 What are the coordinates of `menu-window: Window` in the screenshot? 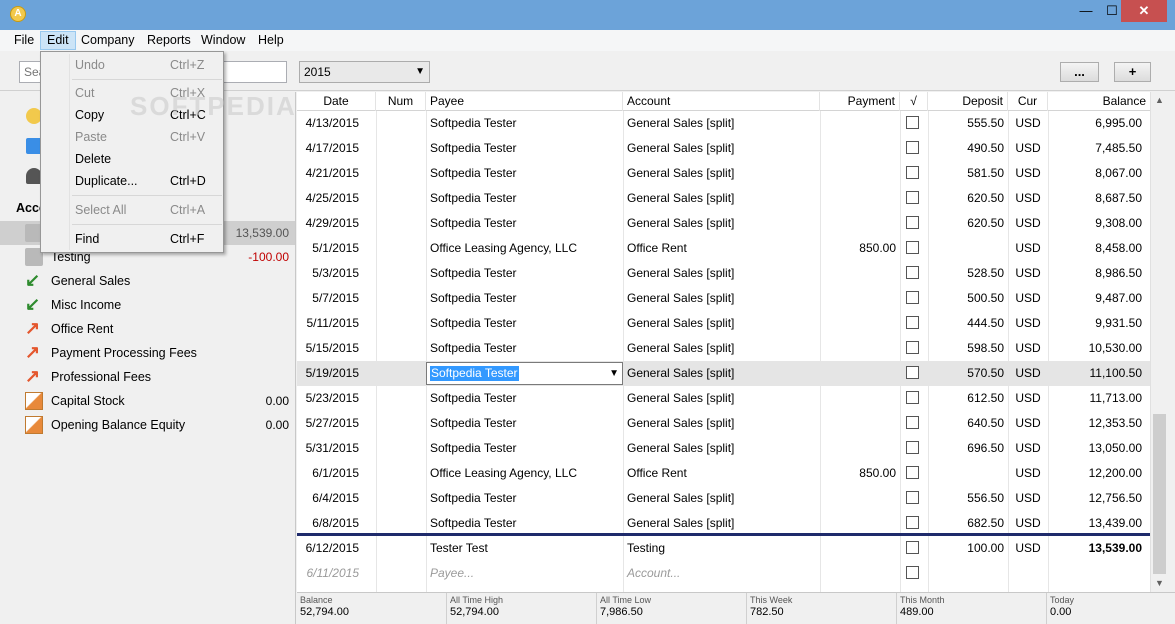 It's located at (223, 40).